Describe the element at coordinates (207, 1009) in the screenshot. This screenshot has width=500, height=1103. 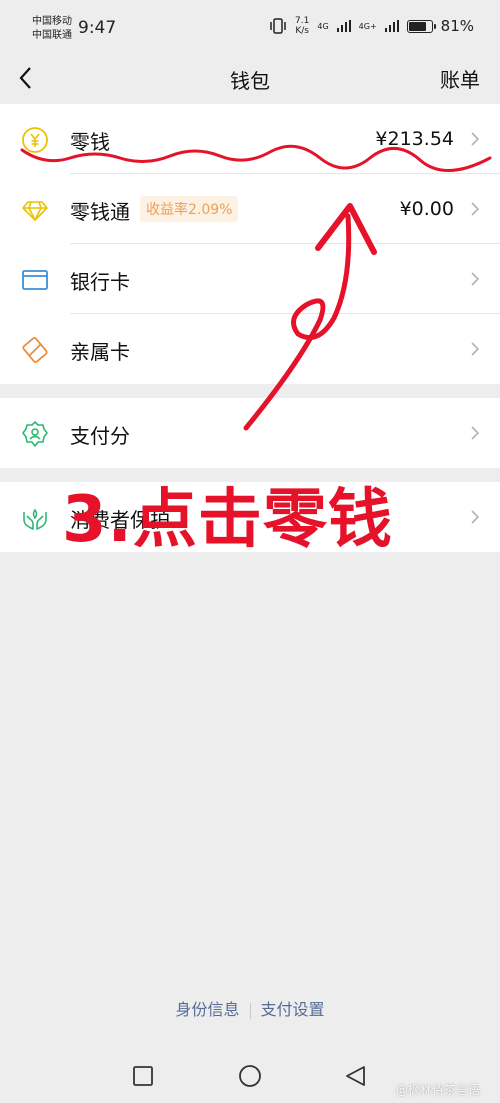
I see `identity-info-link: 身份信息` at that location.